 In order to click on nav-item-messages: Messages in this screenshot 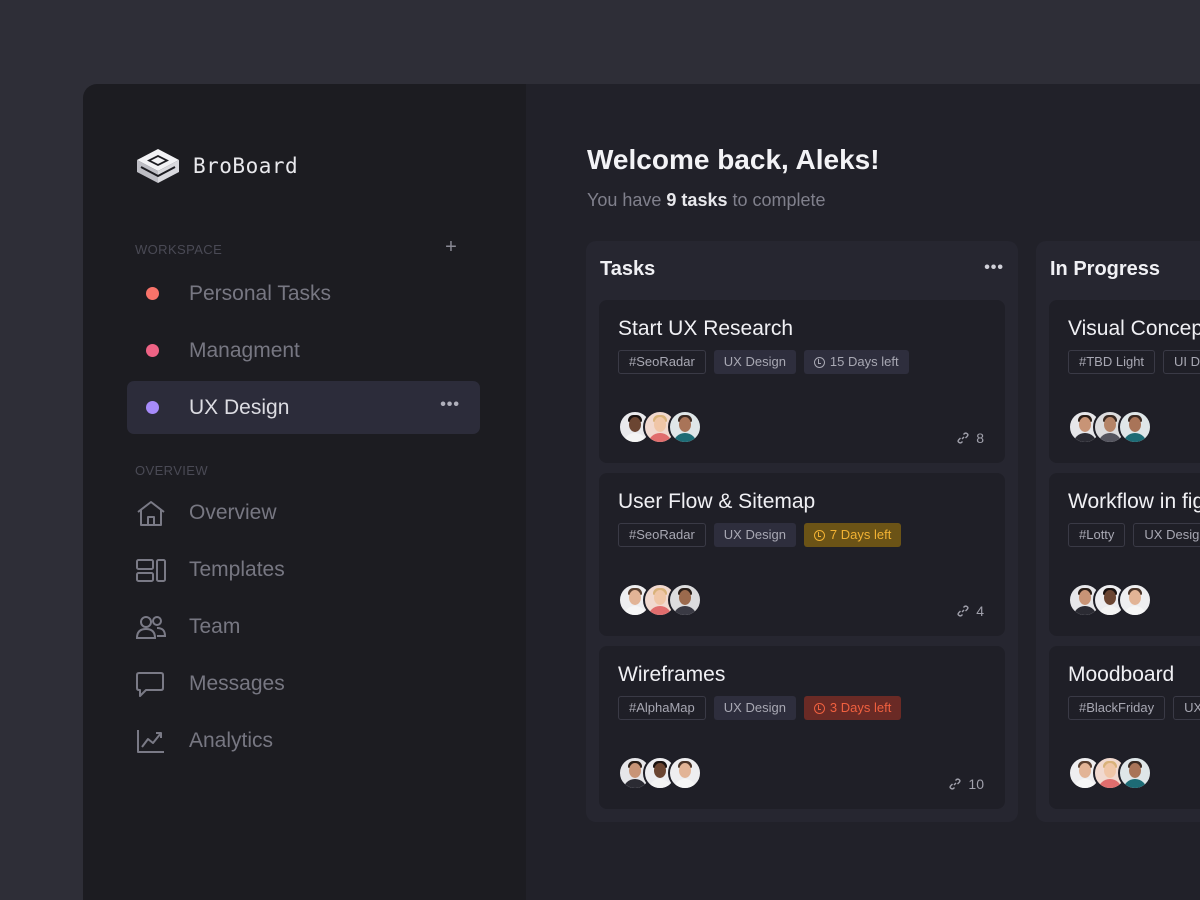, I will do `click(210, 684)`.